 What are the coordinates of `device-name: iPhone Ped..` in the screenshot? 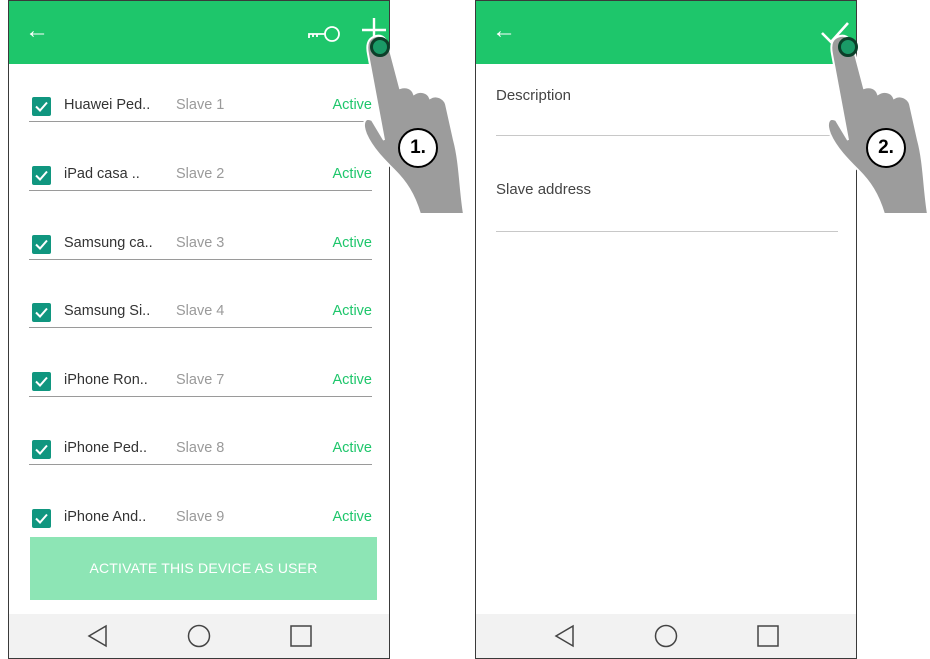 It's located at (106, 448).